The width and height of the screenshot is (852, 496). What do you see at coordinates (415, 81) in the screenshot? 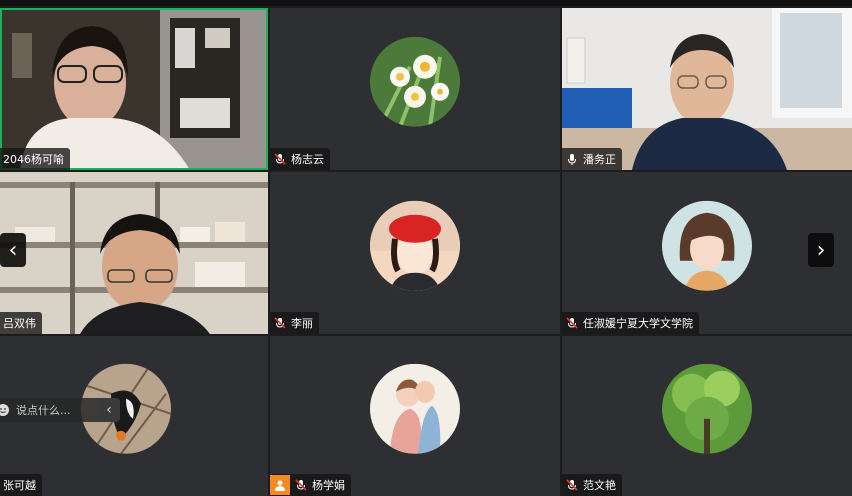
I see `avatar-flowers` at bounding box center [415, 81].